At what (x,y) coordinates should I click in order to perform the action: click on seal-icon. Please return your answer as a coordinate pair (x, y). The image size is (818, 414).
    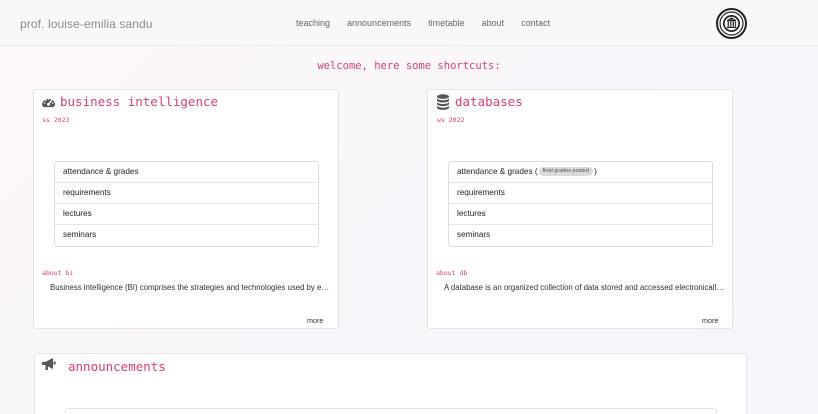
    Looking at the image, I should click on (731, 23).